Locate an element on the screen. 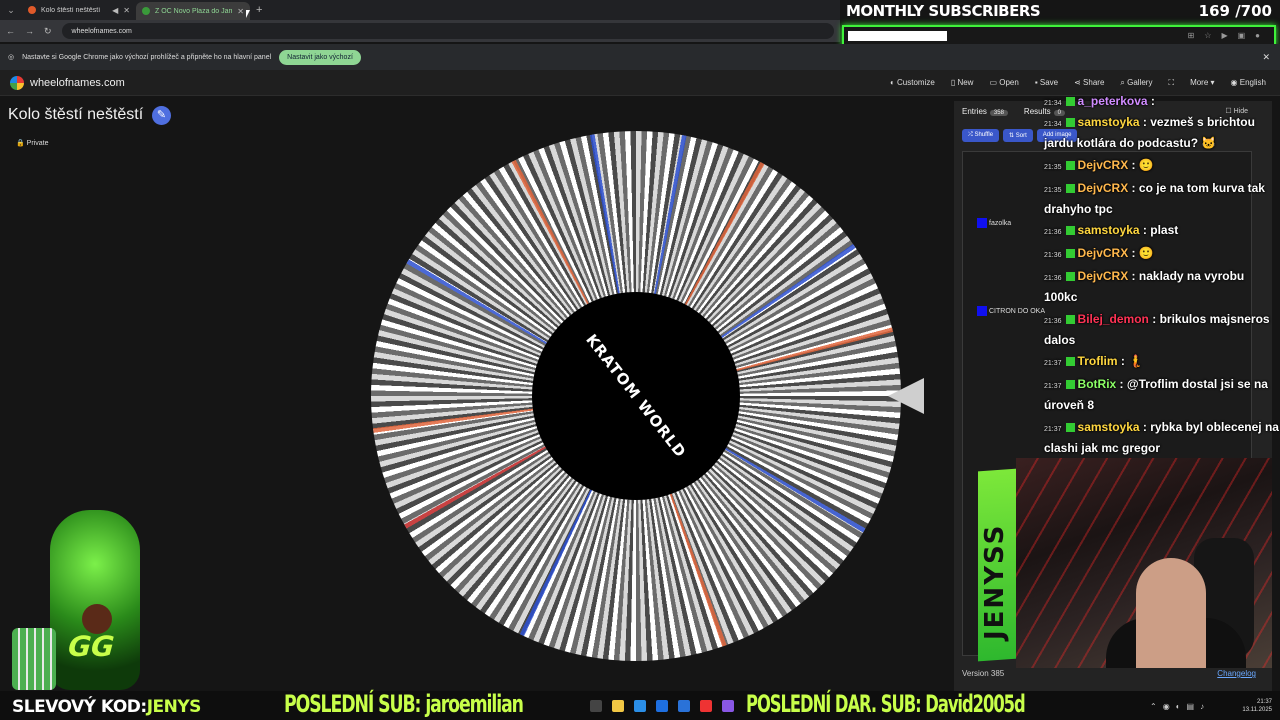 The height and width of the screenshot is (720, 1280). page-title: Kolo štěstí neštěstí is located at coordinates (76, 114).